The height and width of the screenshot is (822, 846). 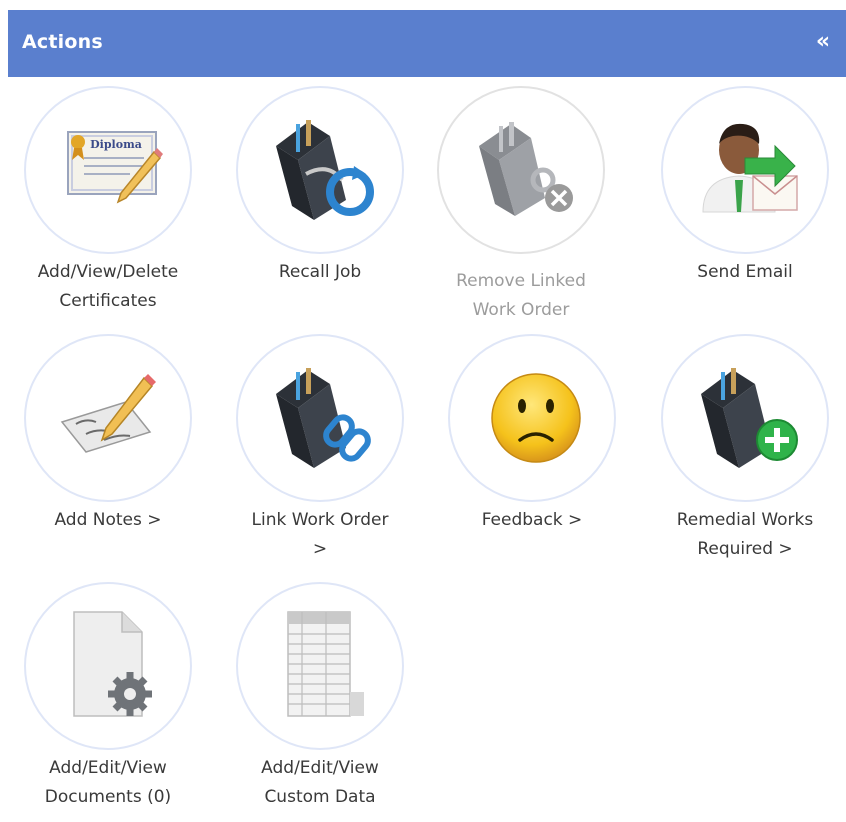 What do you see at coordinates (108, 418) in the screenshot?
I see `notes-pencil-icon` at bounding box center [108, 418].